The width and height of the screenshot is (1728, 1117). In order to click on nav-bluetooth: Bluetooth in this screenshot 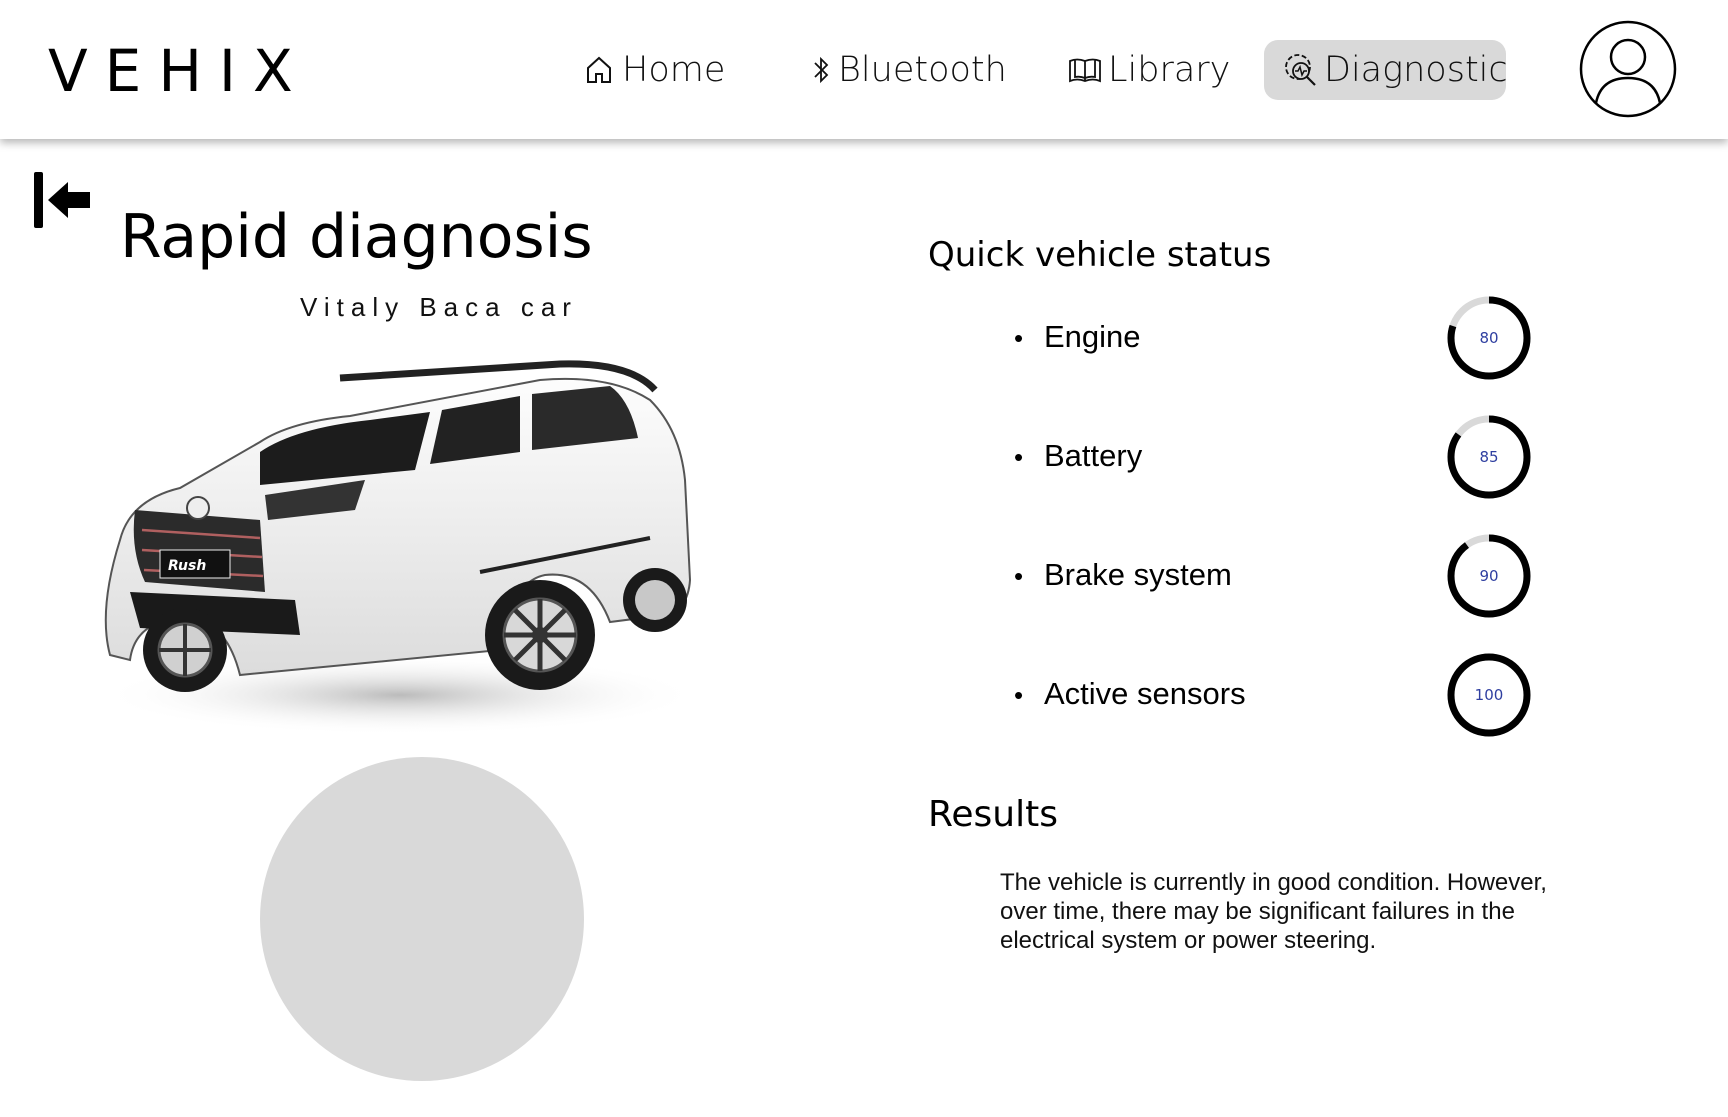, I will do `click(907, 70)`.